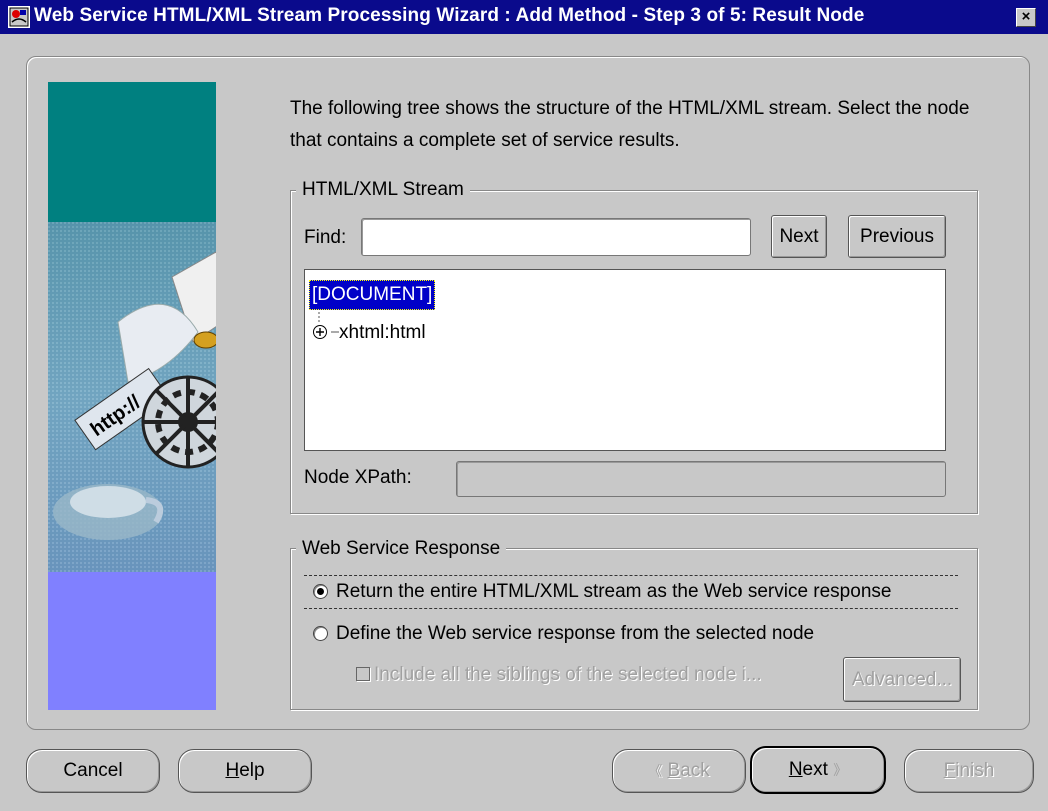 Image resolution: width=1048 pixels, height=811 pixels. I want to click on find-input, so click(556, 237).